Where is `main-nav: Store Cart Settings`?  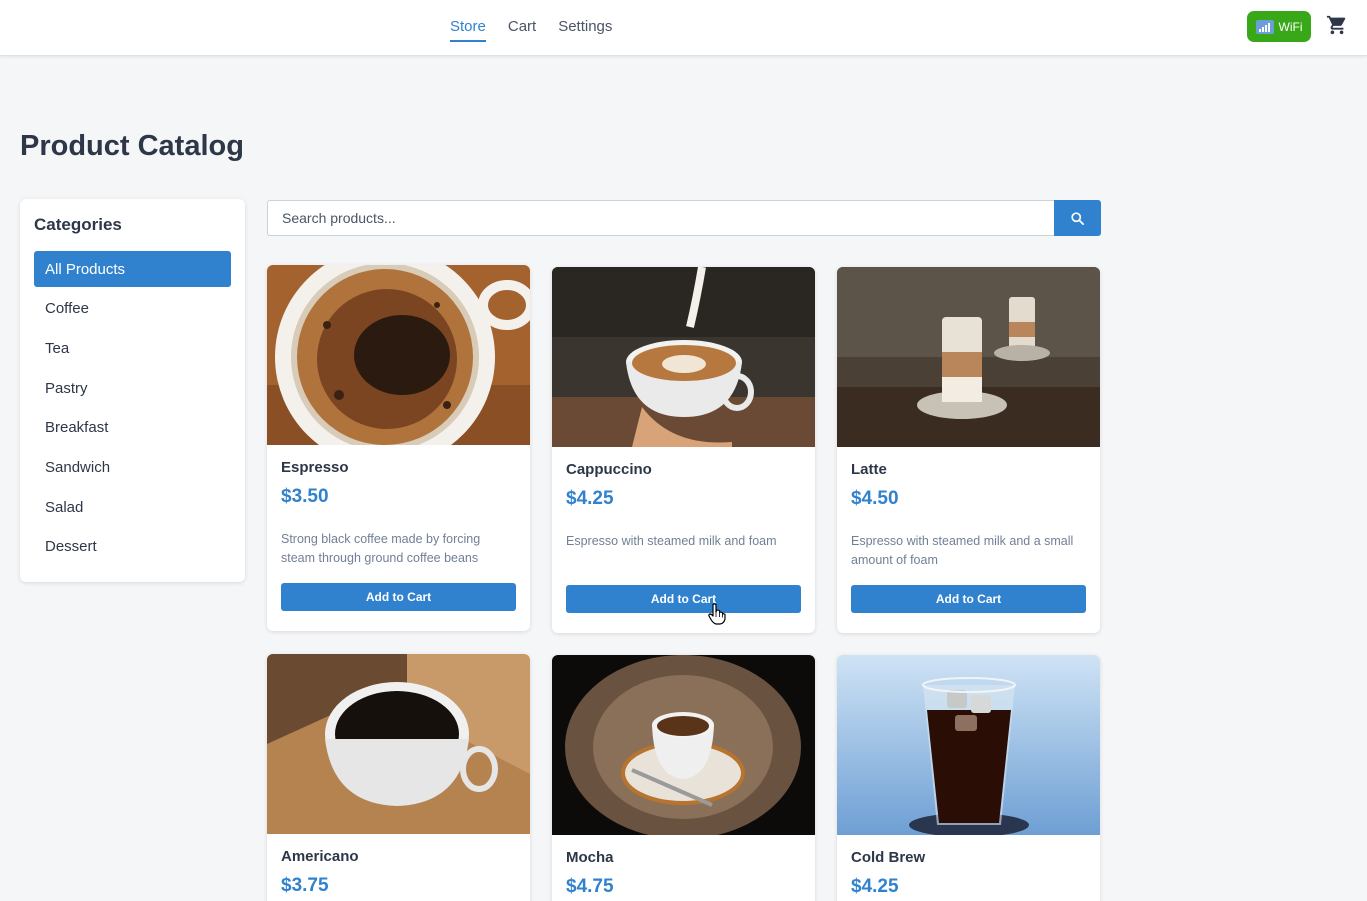 main-nav: Store Cart Settings is located at coordinates (531, 30).